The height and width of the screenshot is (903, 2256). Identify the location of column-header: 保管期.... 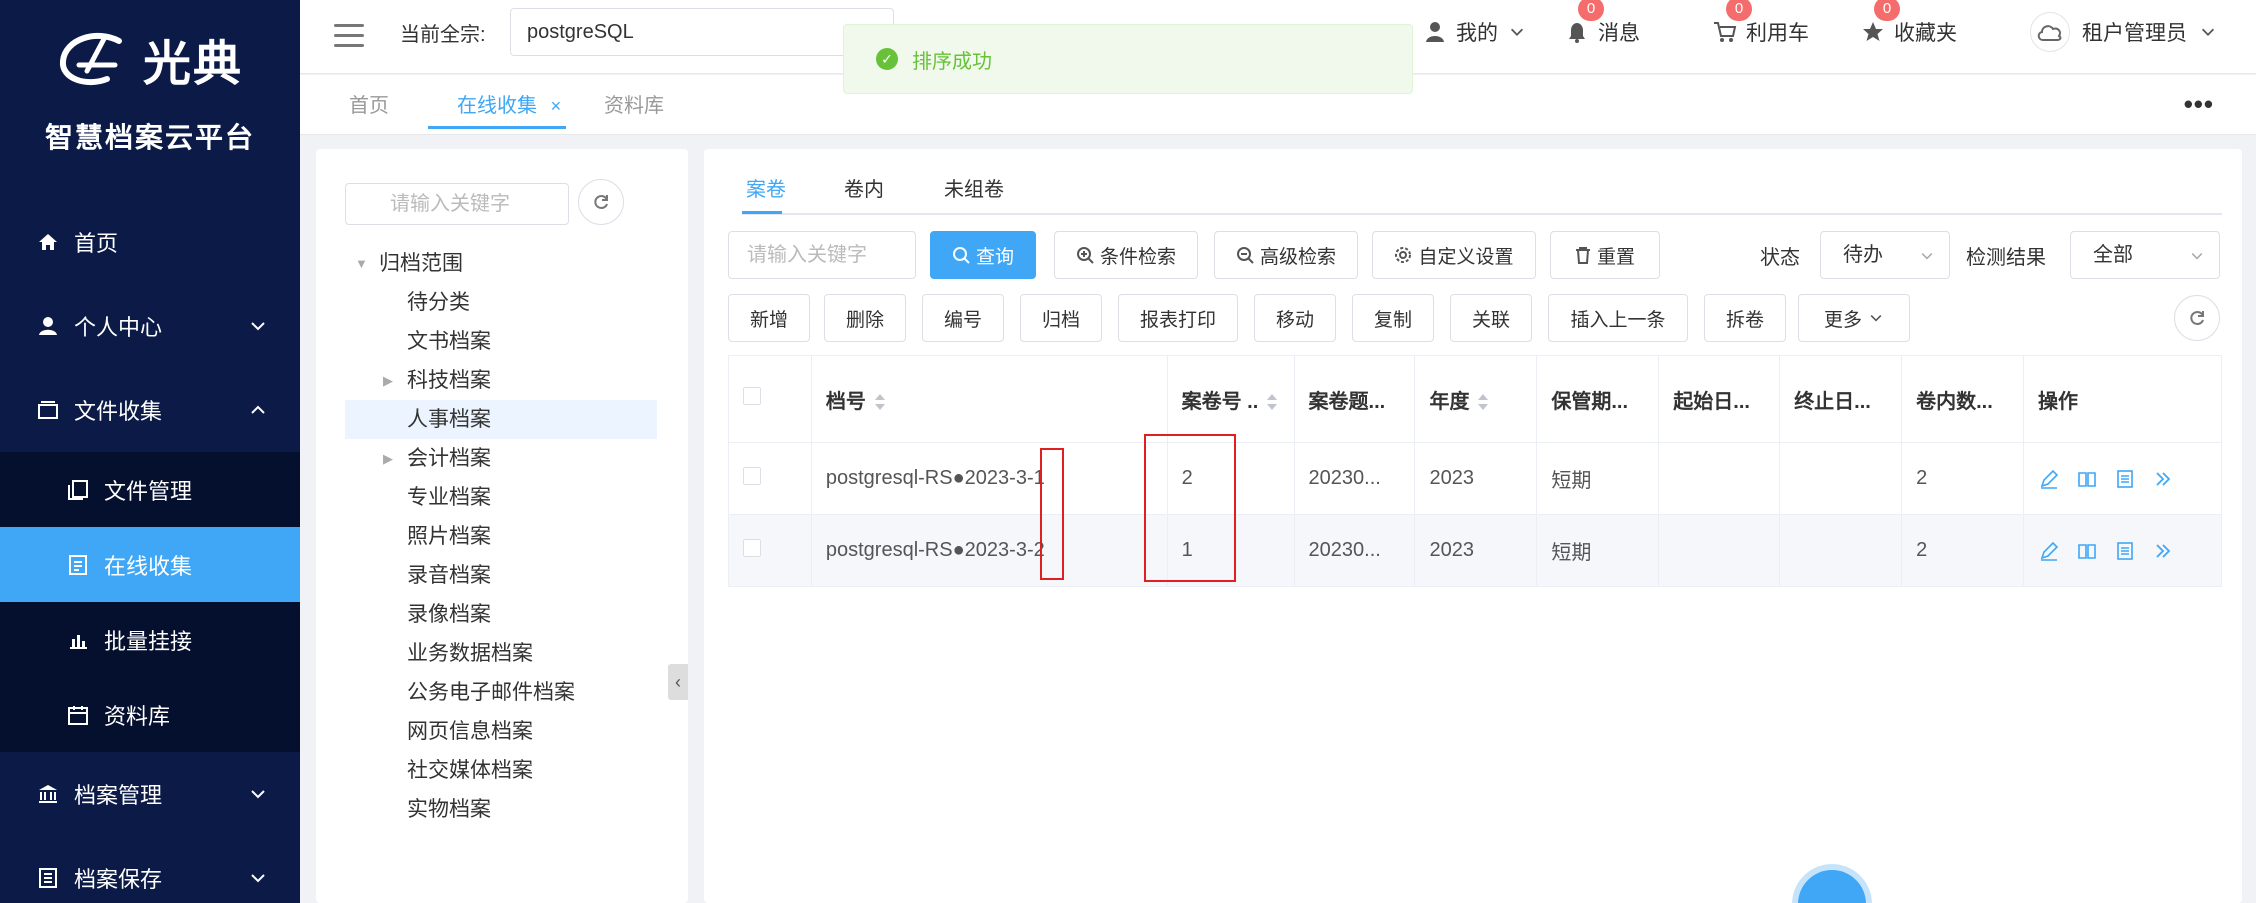
(1598, 399).